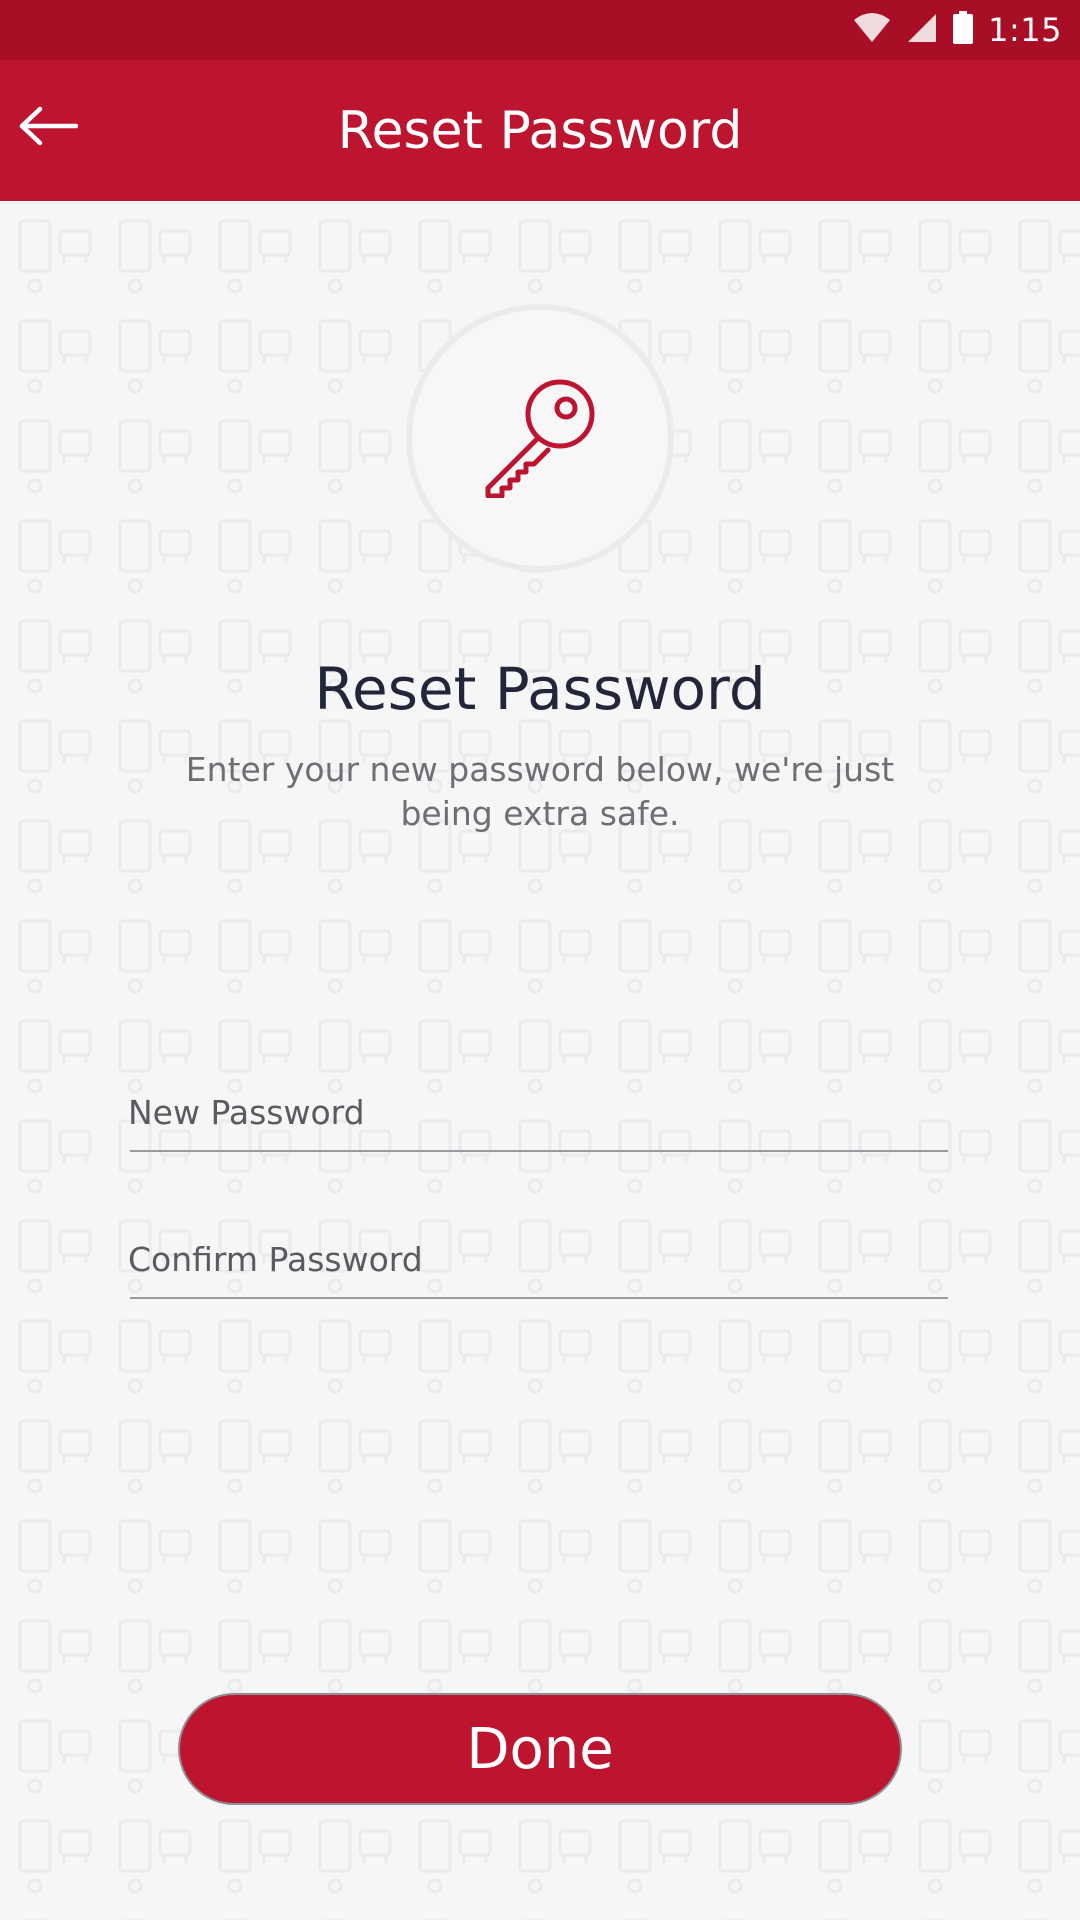  I want to click on back-button, so click(48, 128).